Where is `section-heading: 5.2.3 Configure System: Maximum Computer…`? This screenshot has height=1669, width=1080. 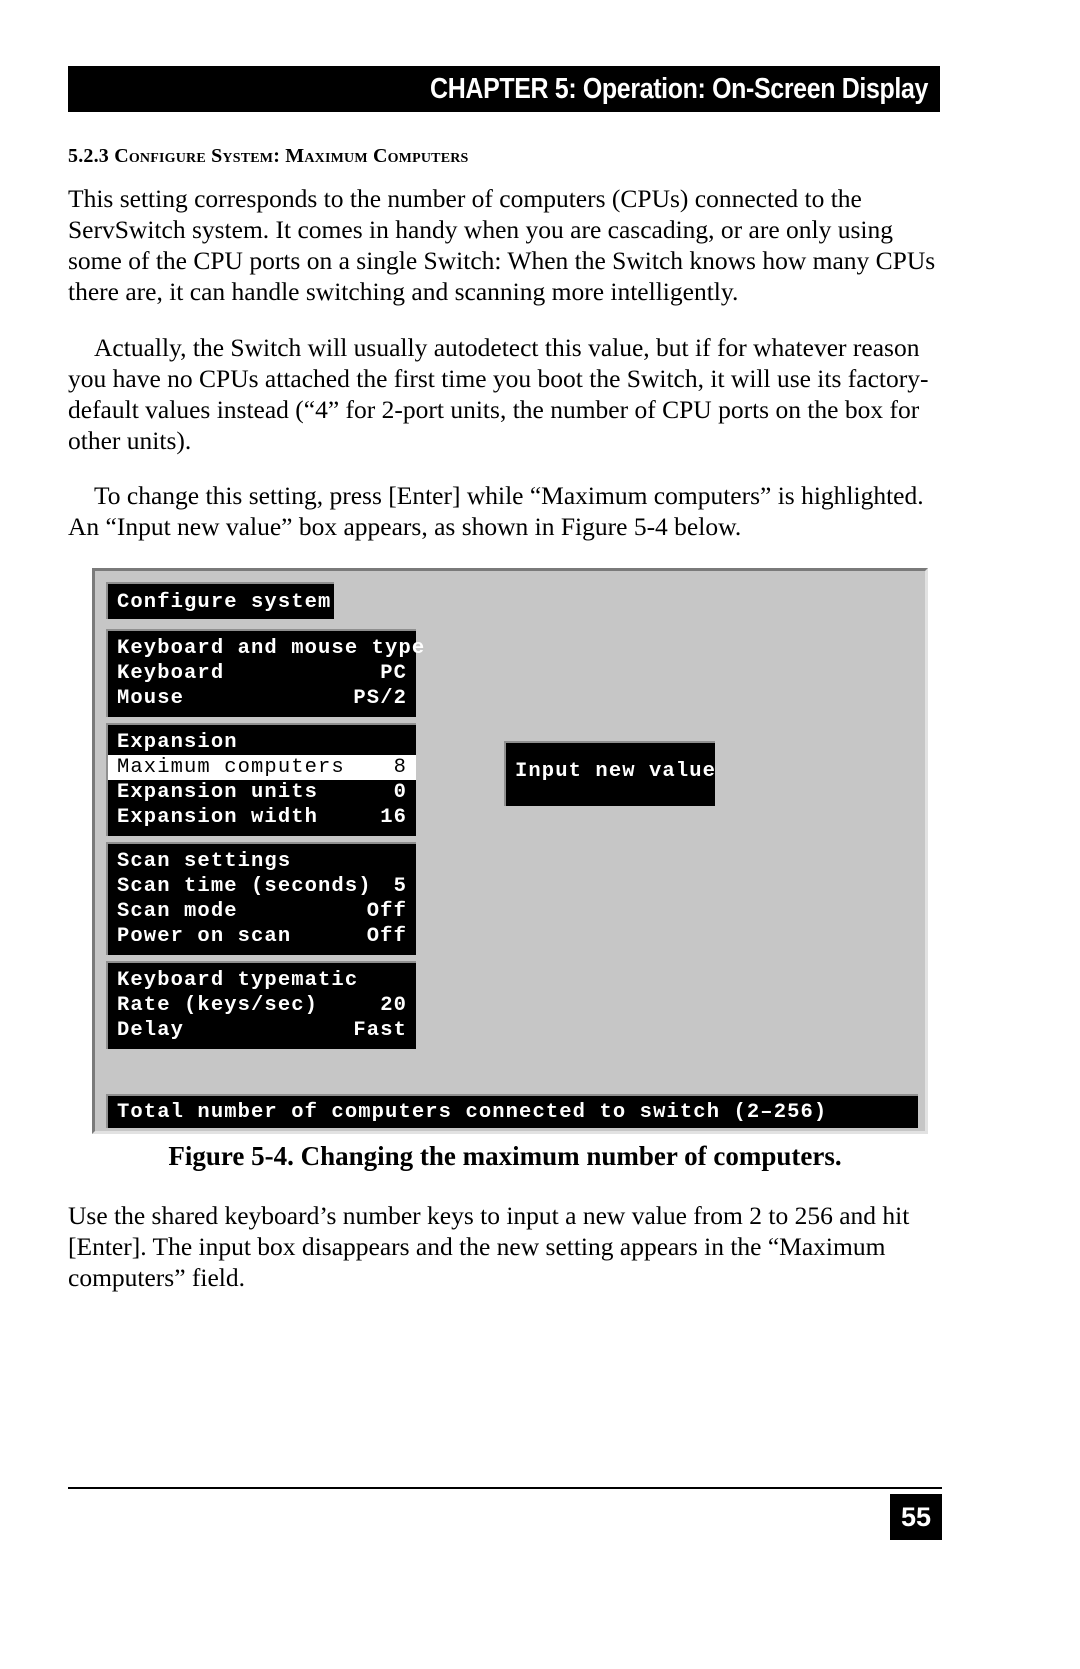 section-heading: 5.2.3 Configure System: Maximum Computer… is located at coordinates (268, 156).